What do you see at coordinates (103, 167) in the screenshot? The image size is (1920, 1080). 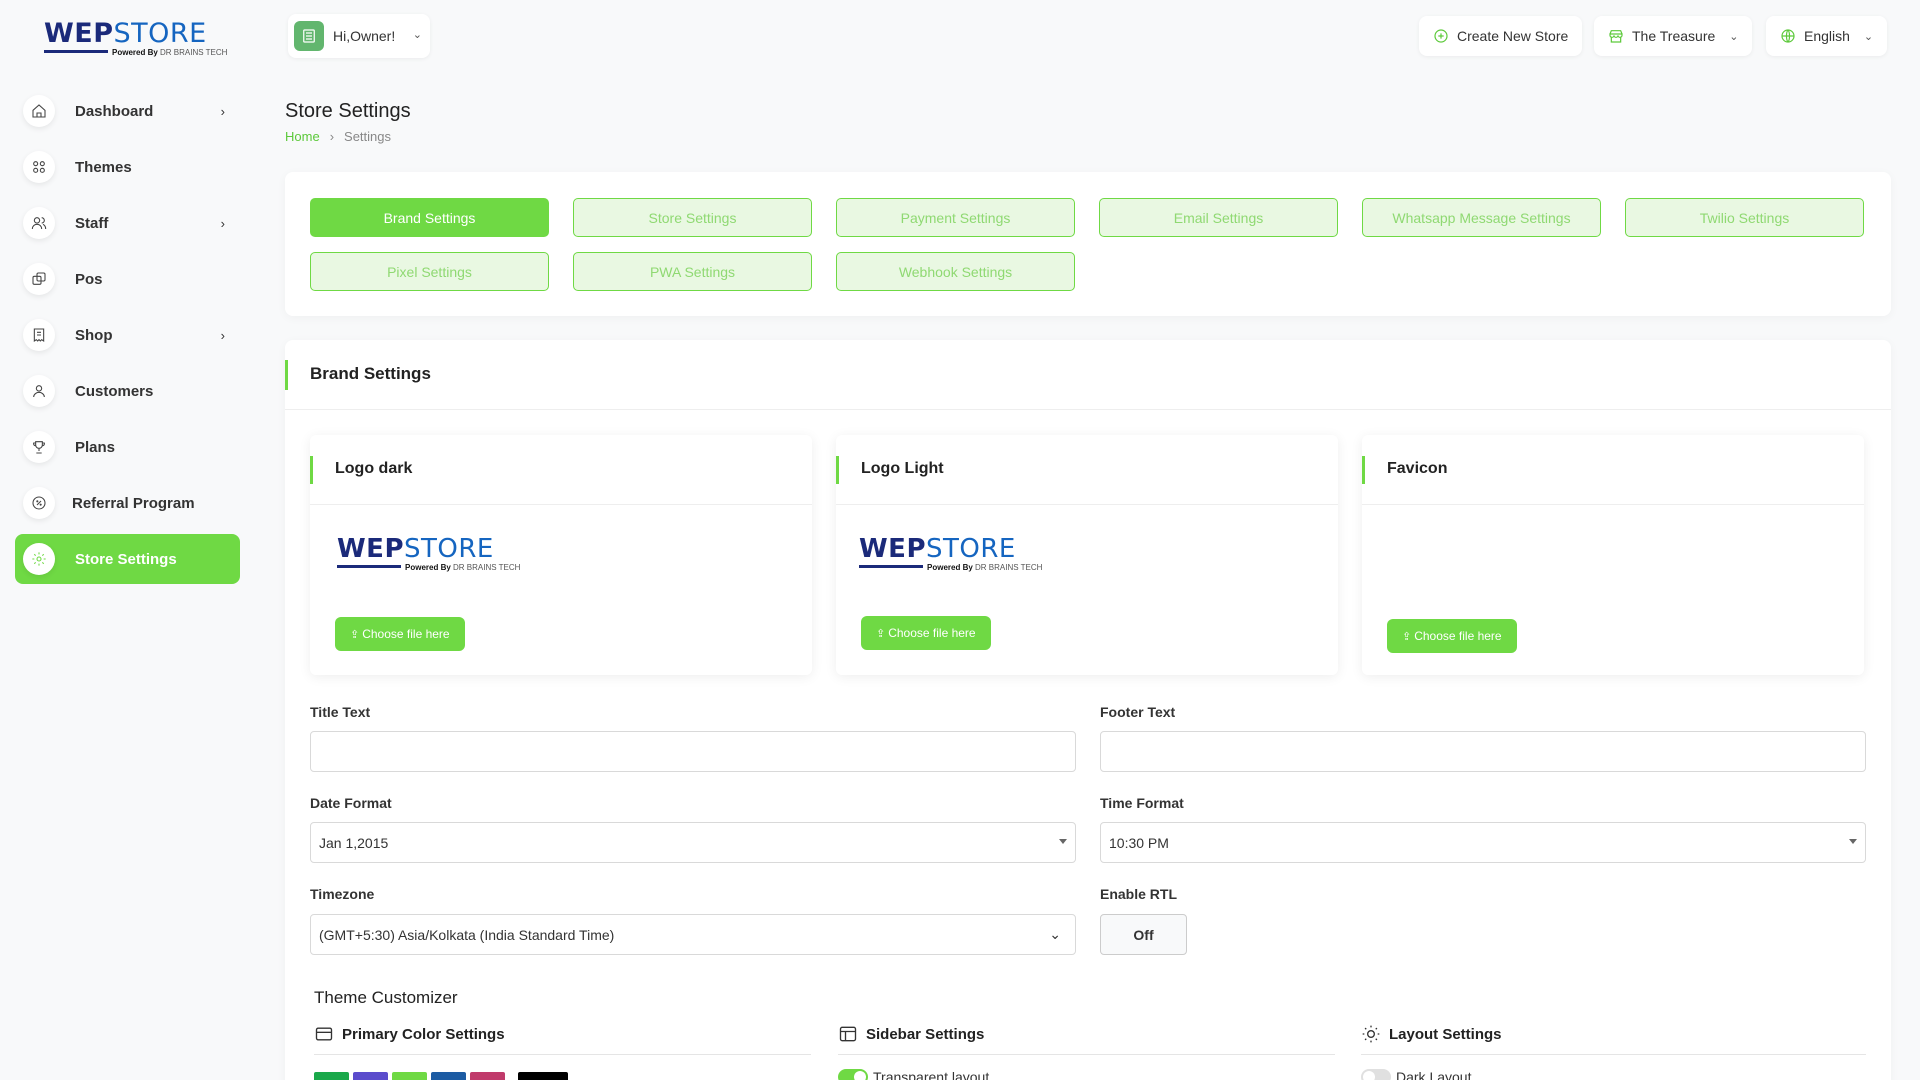 I see `sidebar-item-label: Themes` at bounding box center [103, 167].